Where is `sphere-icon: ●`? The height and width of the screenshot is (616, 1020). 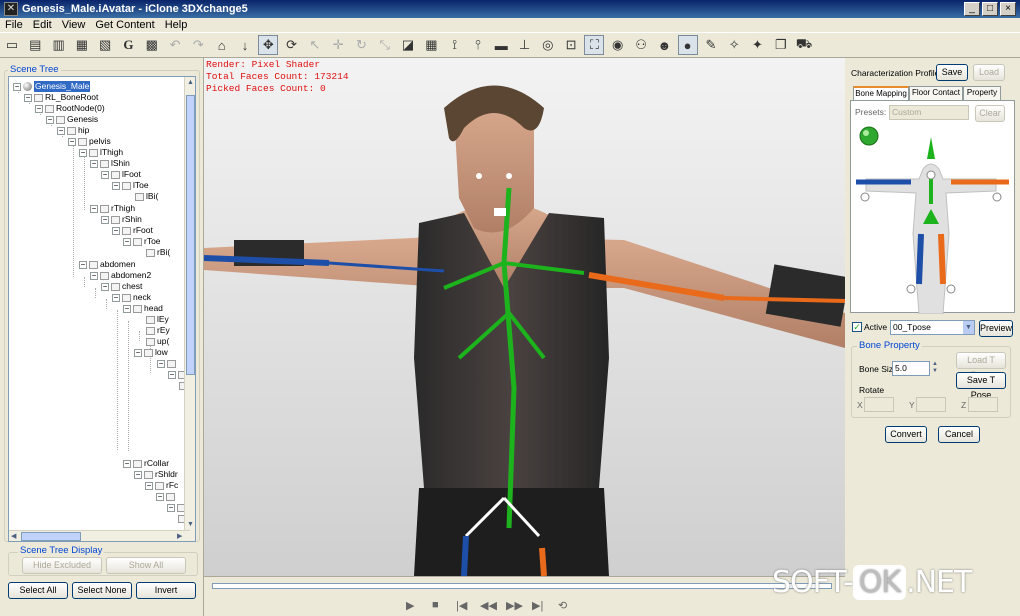 sphere-icon: ● is located at coordinates (687, 45).